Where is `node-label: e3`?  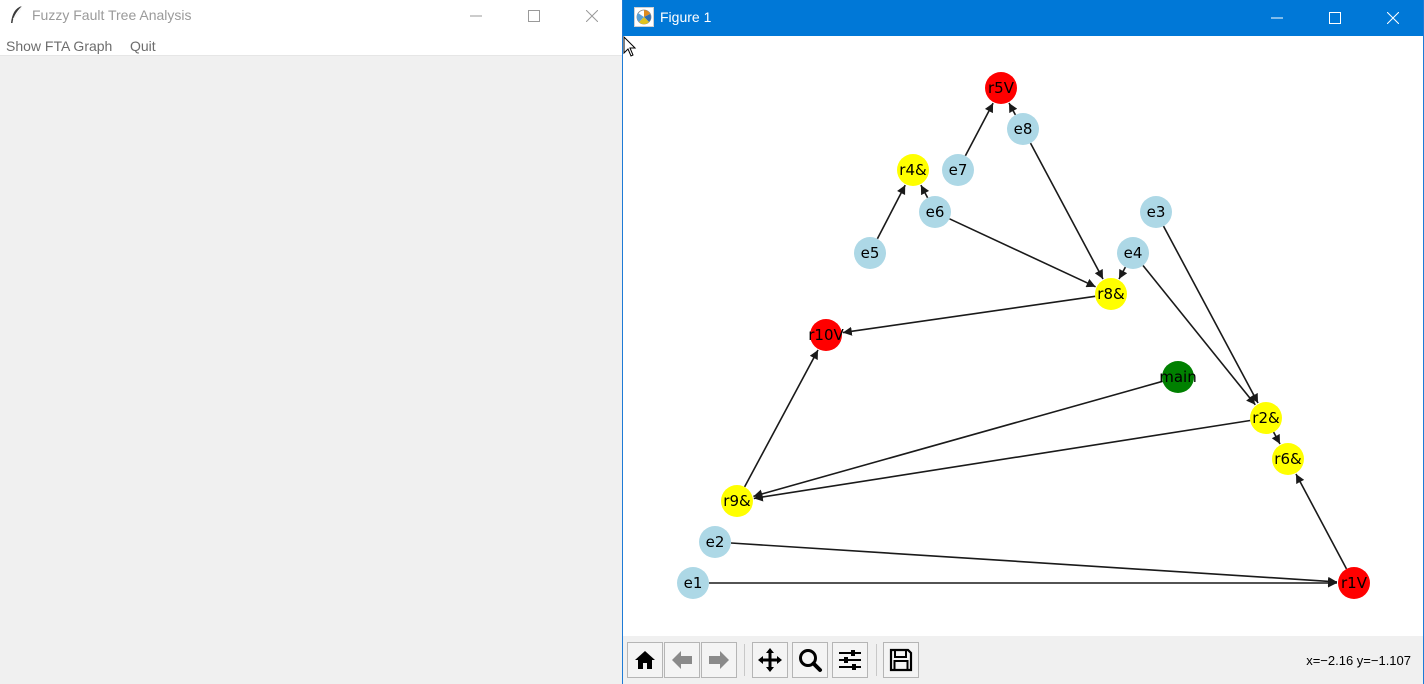
node-label: e3 is located at coordinates (1156, 212).